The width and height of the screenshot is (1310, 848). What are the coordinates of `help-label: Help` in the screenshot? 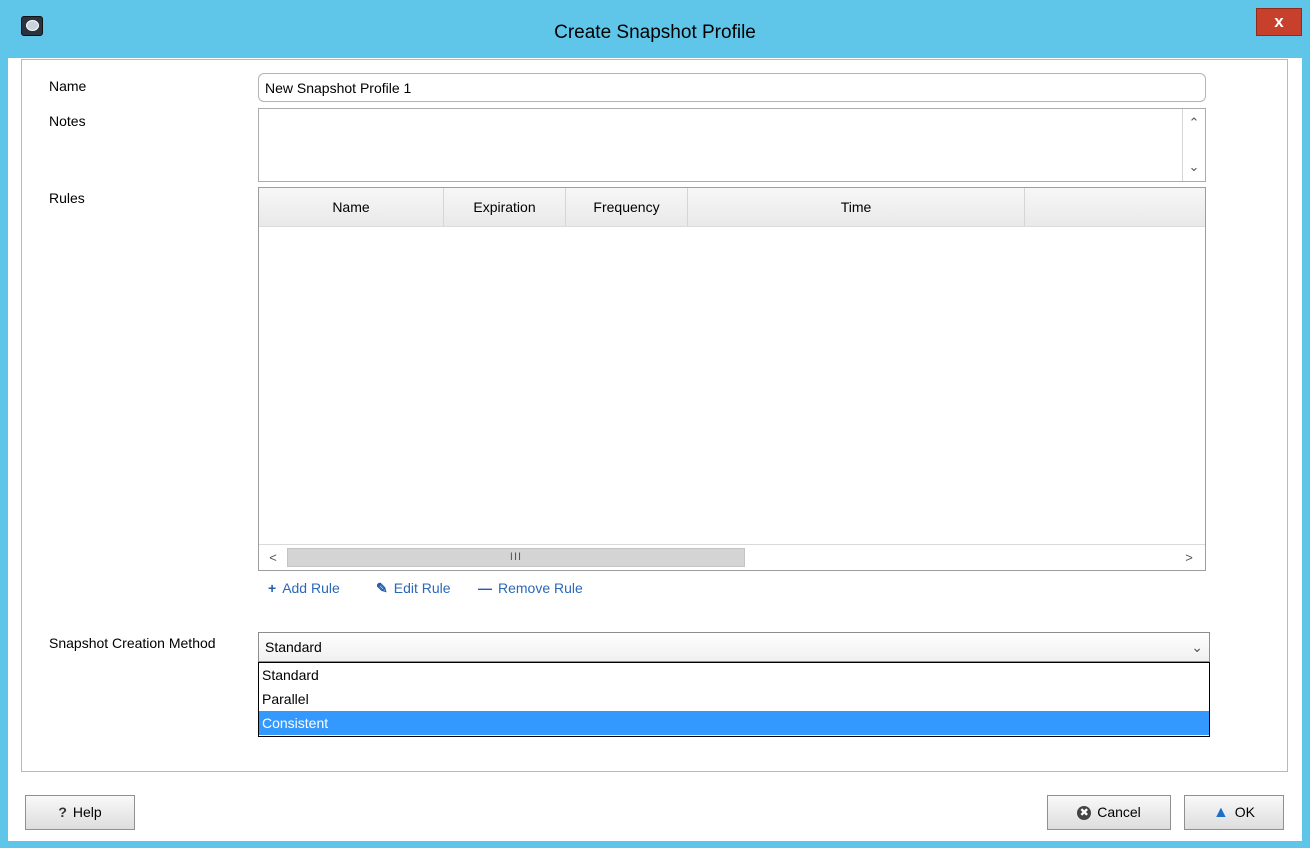 It's located at (87, 812).